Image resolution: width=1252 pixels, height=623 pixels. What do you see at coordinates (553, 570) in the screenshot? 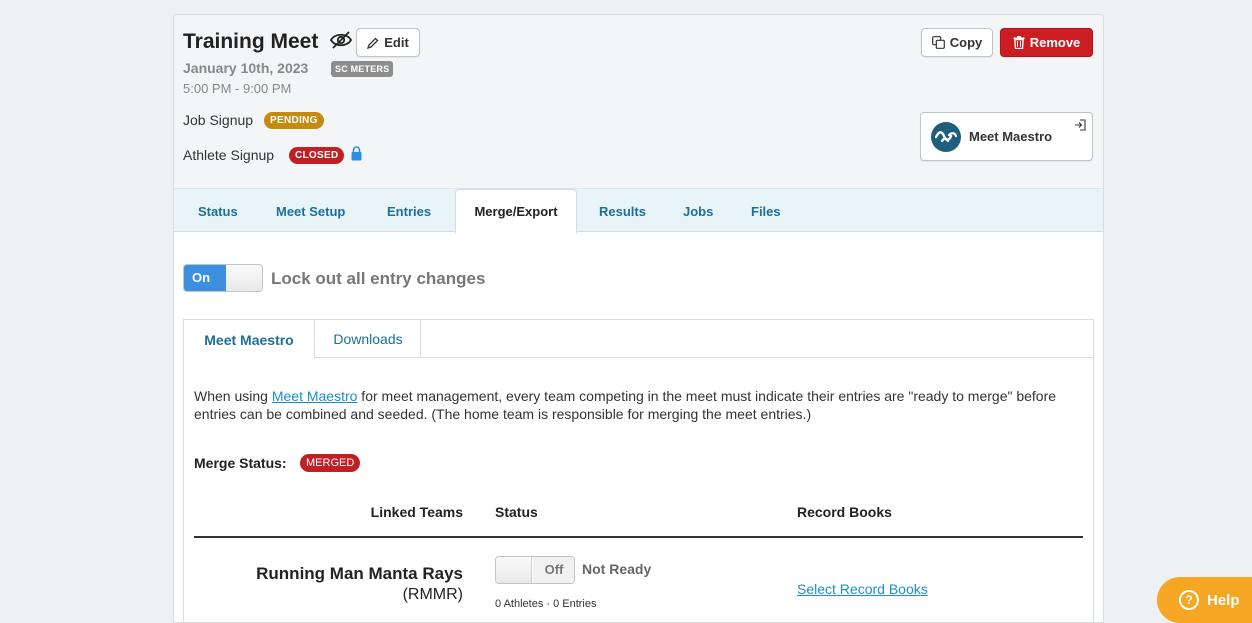
I see `ready-toggle-off-label: Off` at bounding box center [553, 570].